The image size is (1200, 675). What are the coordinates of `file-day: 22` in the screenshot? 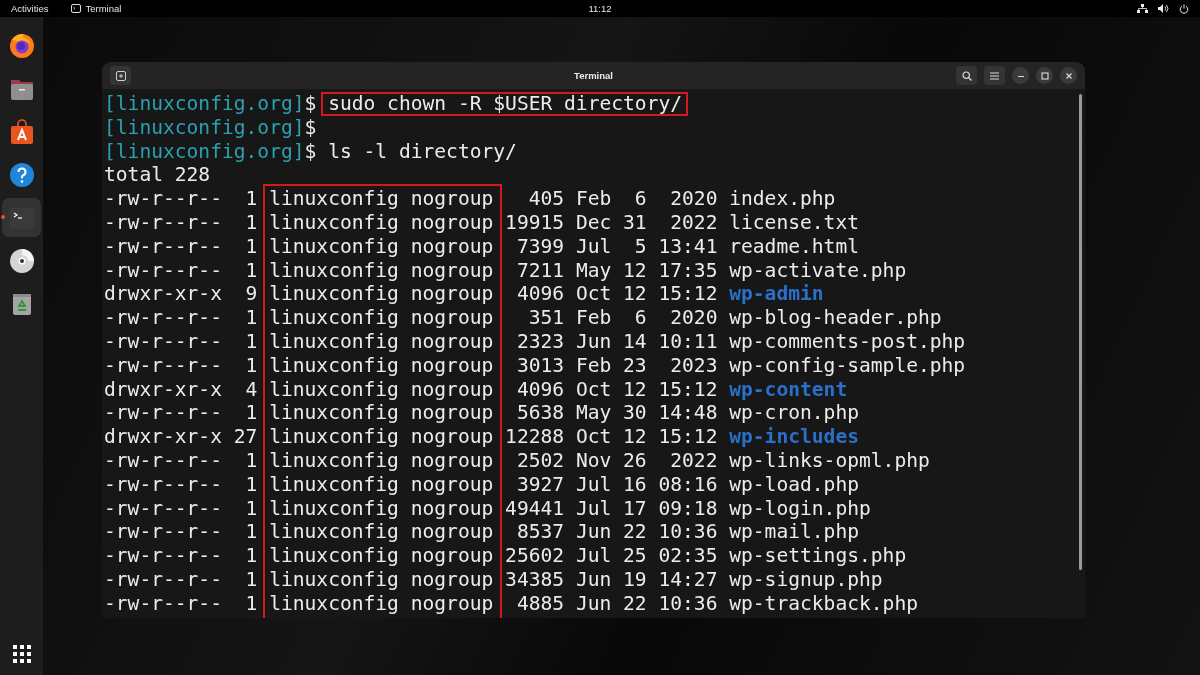 It's located at (635, 532).